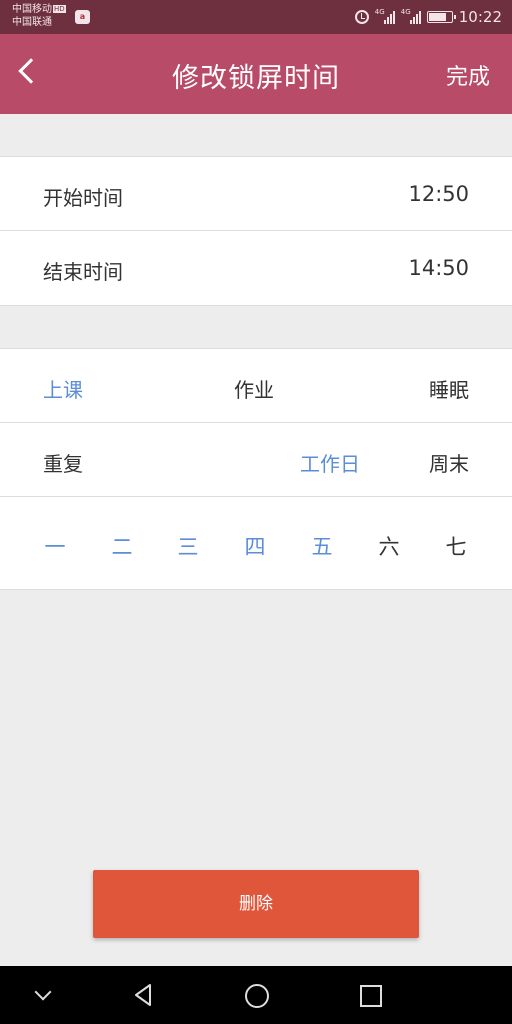 Image resolution: width=512 pixels, height=1024 pixels. Describe the element at coordinates (330, 462) in the screenshot. I see `repeat-option-weekdays: 工作日` at that location.